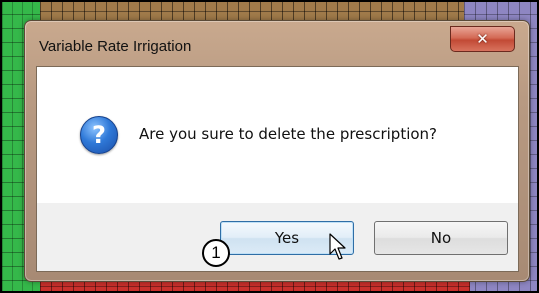 This screenshot has width=539, height=293. I want to click on mouse-pointer-icon, so click(337, 246).